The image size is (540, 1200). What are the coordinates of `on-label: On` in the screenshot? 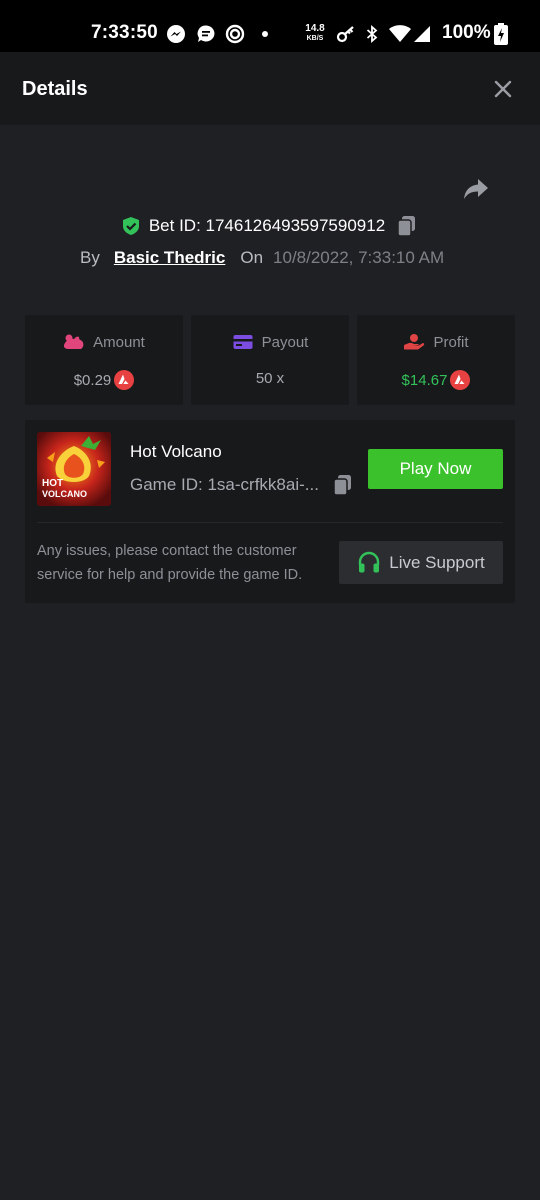 It's located at (252, 257).